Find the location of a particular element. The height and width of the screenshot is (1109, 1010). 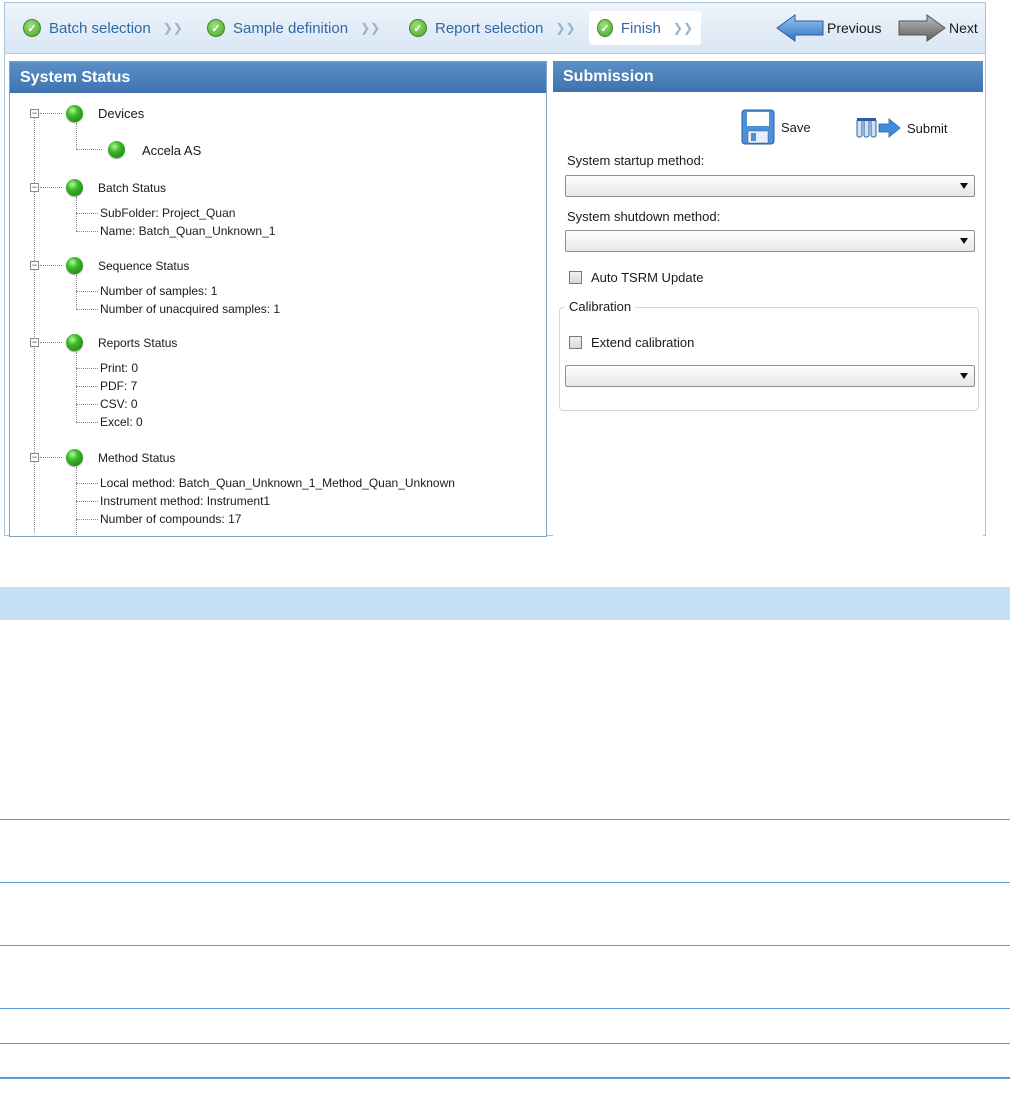

calibration-legend: Calibration is located at coordinates (600, 306).